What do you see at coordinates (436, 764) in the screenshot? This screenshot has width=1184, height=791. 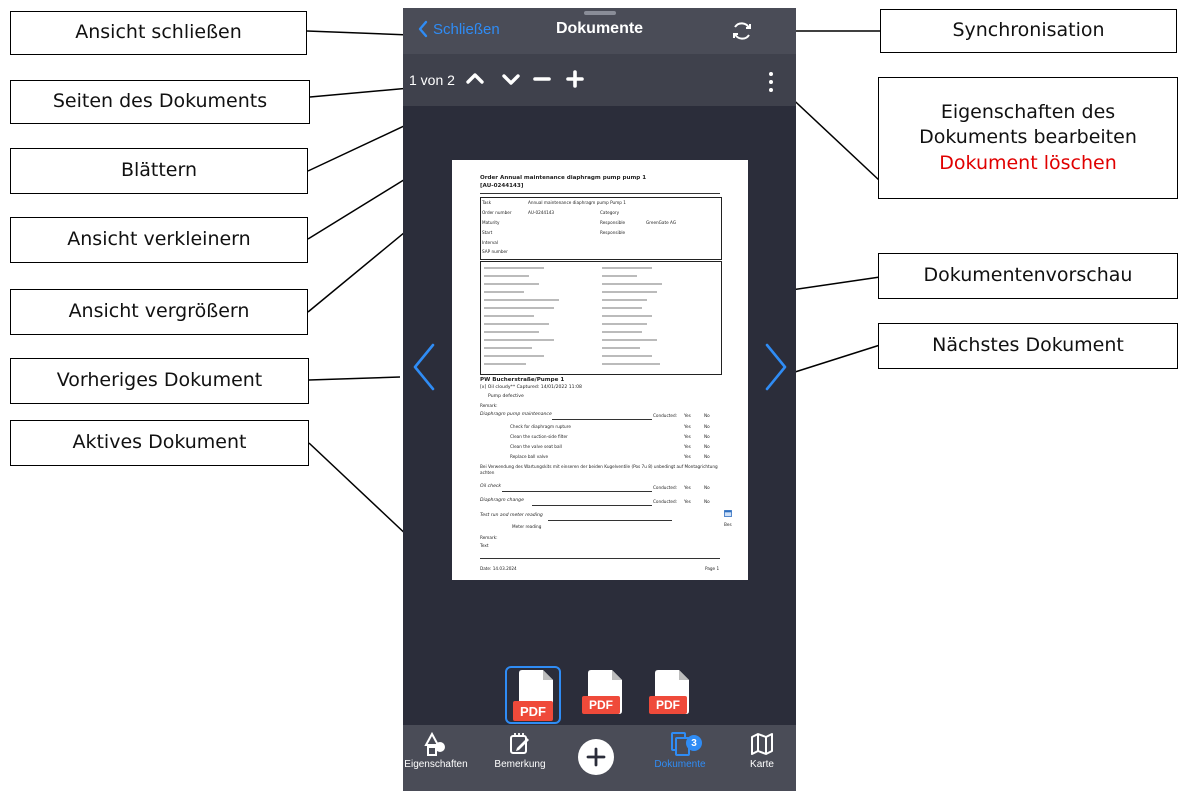 I see `tab-properties-label: Eigenschaften` at bounding box center [436, 764].